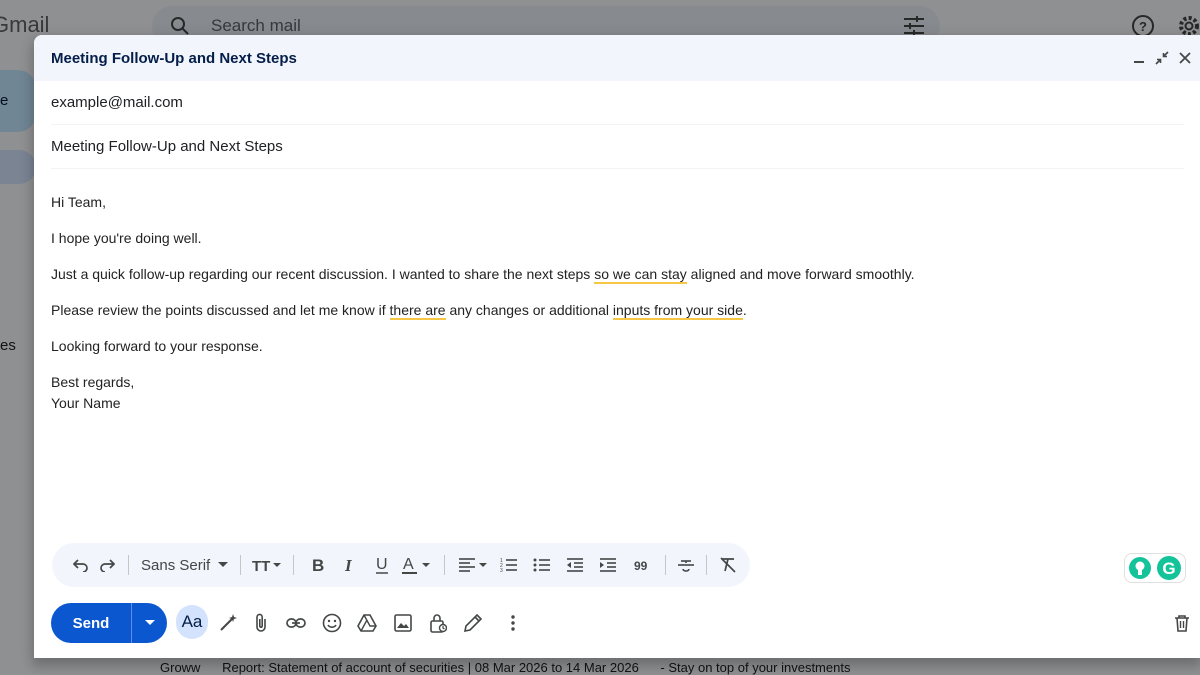 The height and width of the screenshot is (675, 1200). I want to click on close-icon, so click(1185, 58).